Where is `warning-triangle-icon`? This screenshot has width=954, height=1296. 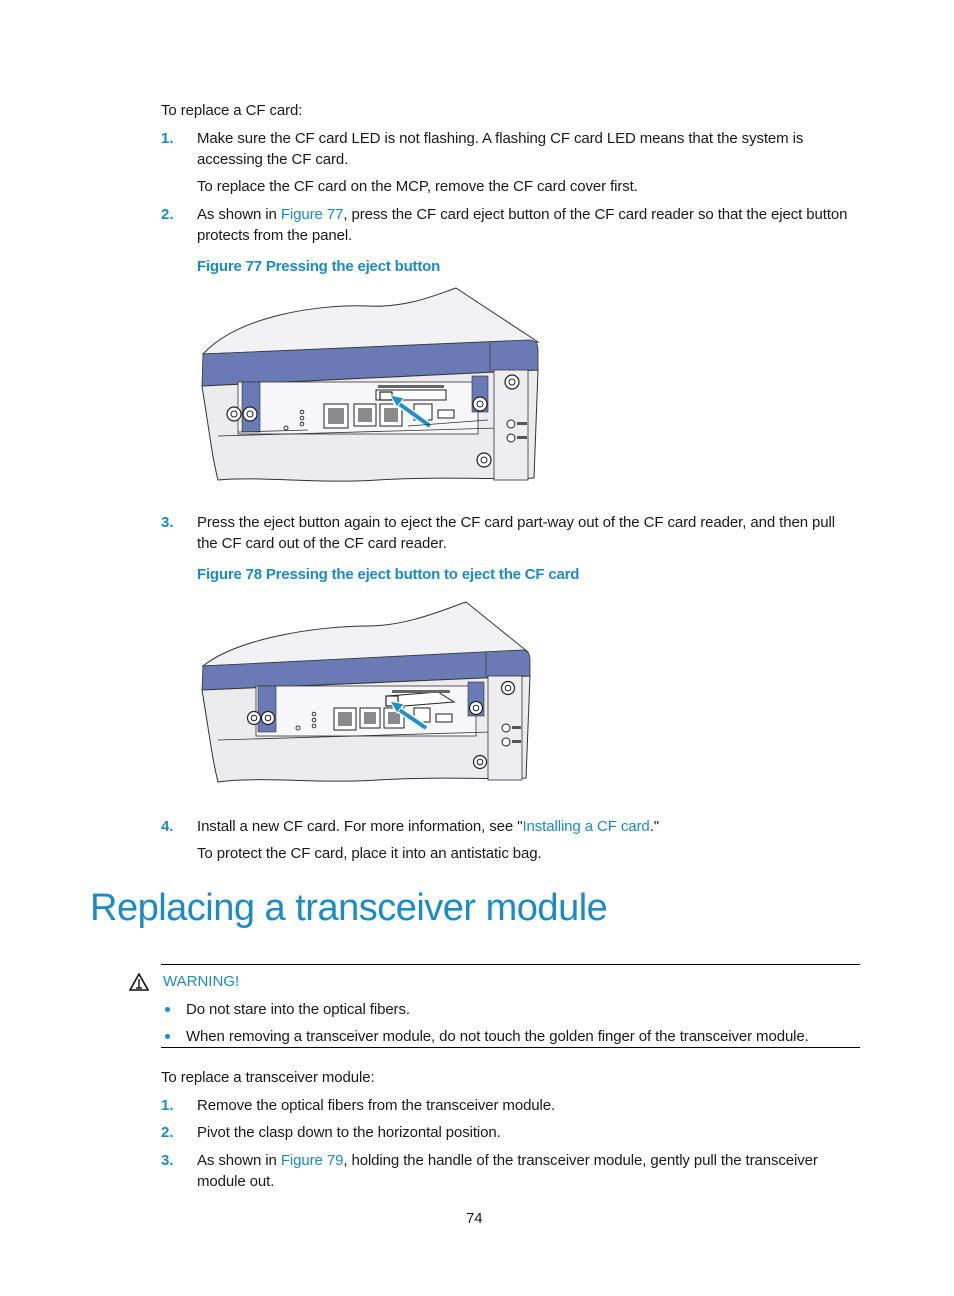
warning-triangle-icon is located at coordinates (139, 982).